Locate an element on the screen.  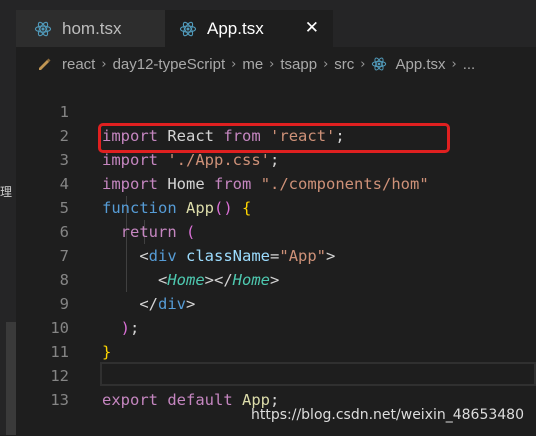
tab-app-tsx: App.tsx ✕ is located at coordinates (249, 28).